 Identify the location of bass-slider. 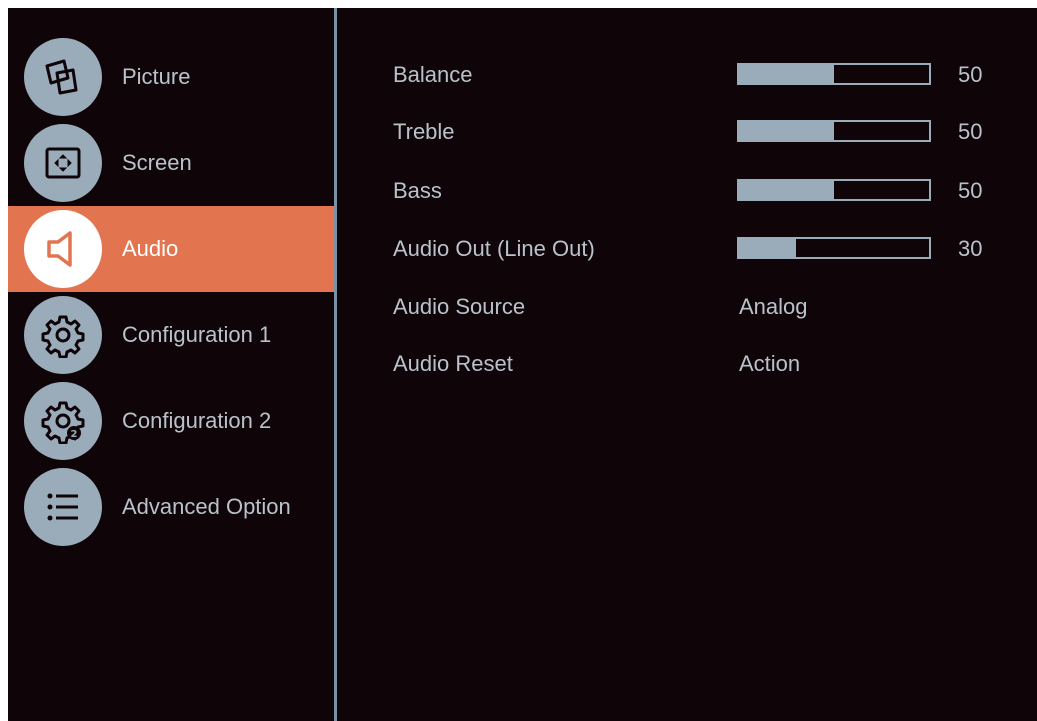
(834, 190).